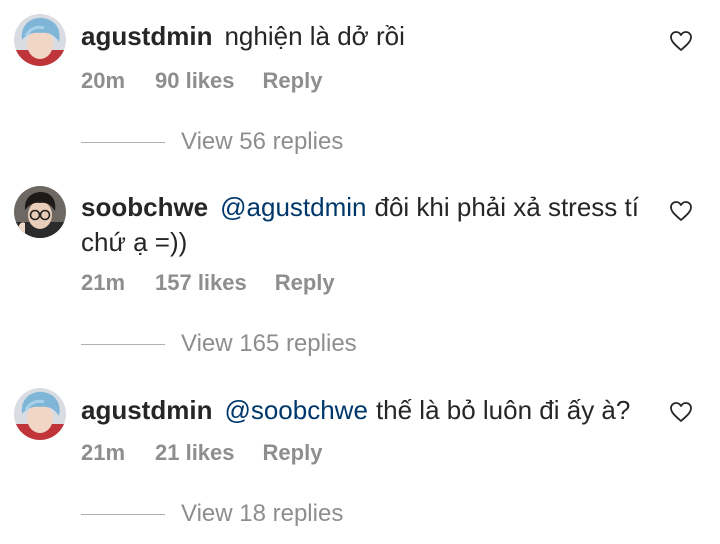  What do you see at coordinates (503, 410) in the screenshot?
I see `comment-body: thế là bỏ luôn đi ấy à?` at bounding box center [503, 410].